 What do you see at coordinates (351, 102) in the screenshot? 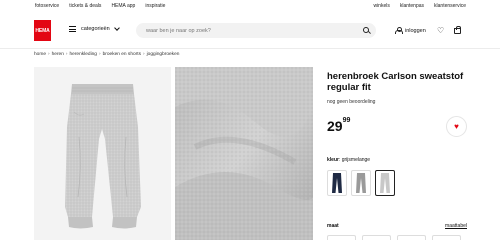
I see `product-rating: nog geen beoordeling` at bounding box center [351, 102].